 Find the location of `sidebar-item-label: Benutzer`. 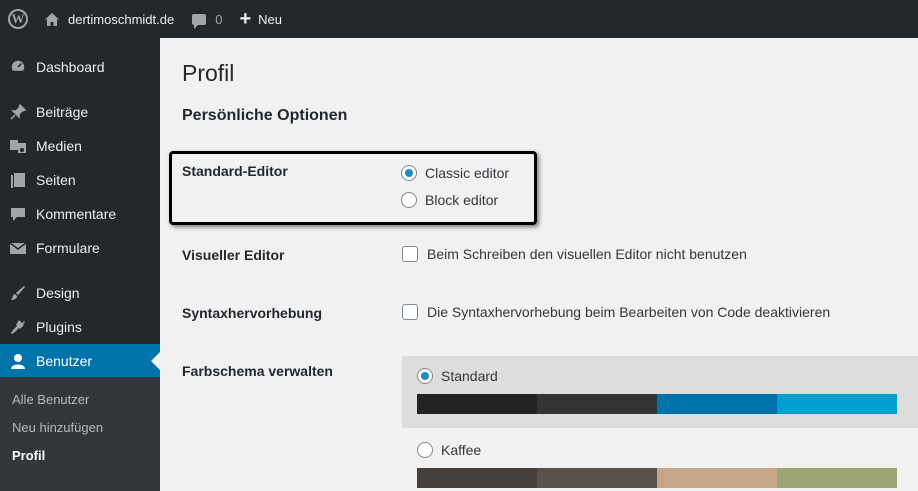

sidebar-item-label: Benutzer is located at coordinates (64, 361).